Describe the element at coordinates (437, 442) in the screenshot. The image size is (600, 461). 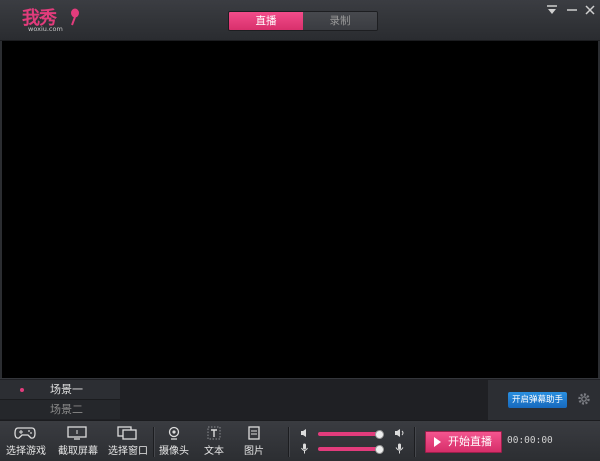
I see `play-icon` at that location.